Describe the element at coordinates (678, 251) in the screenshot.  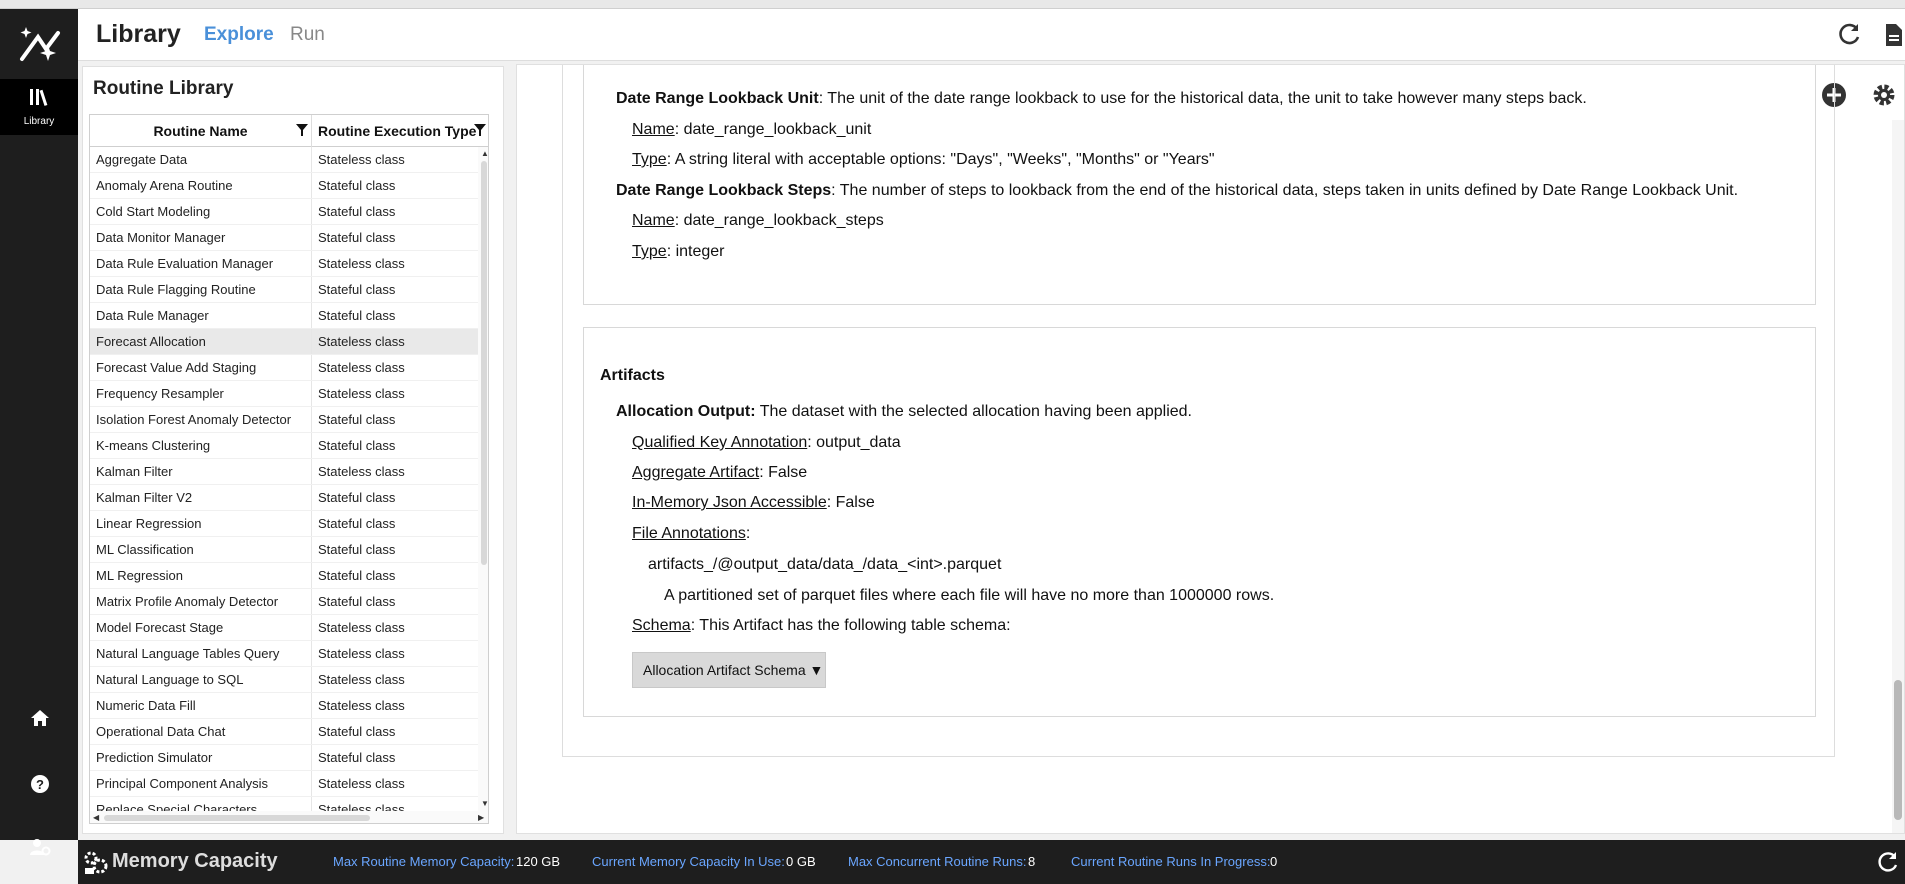
I see `lookback-steps-type: Type: integer` at that location.